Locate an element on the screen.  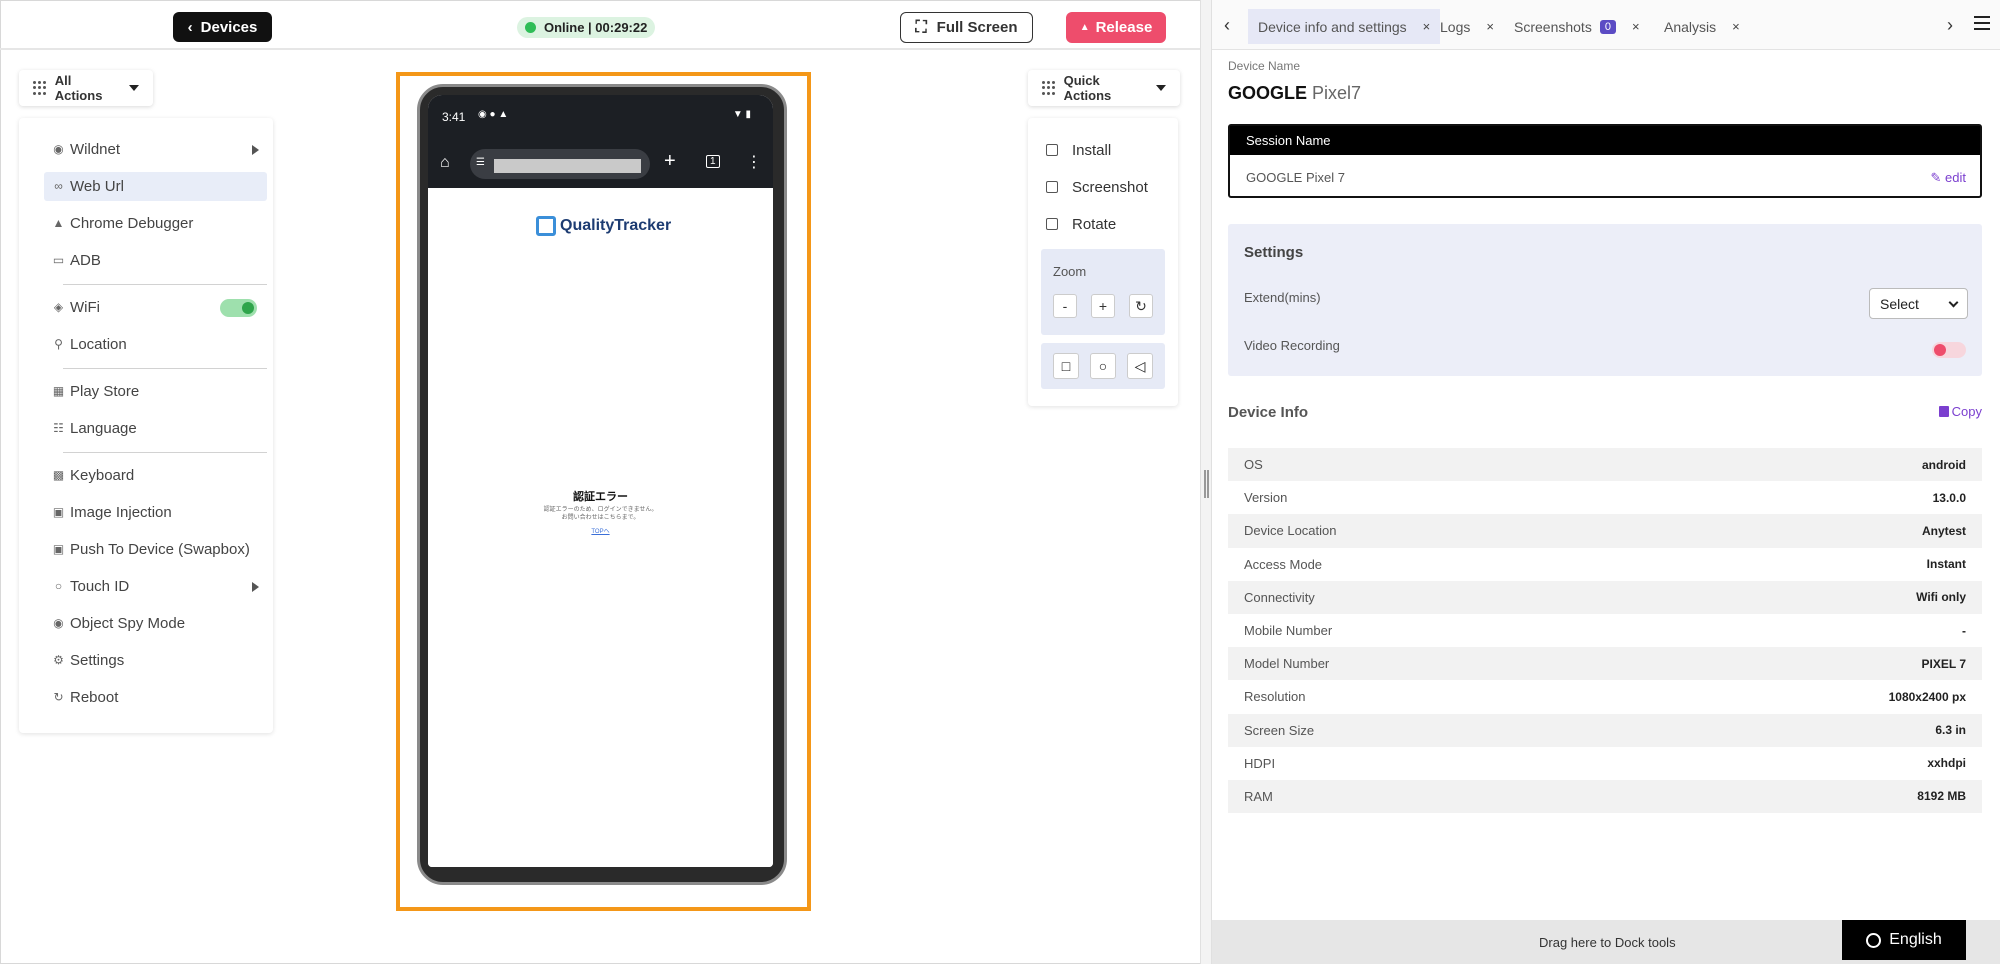
menu-item-push-to-device: ▣ Push To Device (Swapbox) is located at coordinates (155, 549).